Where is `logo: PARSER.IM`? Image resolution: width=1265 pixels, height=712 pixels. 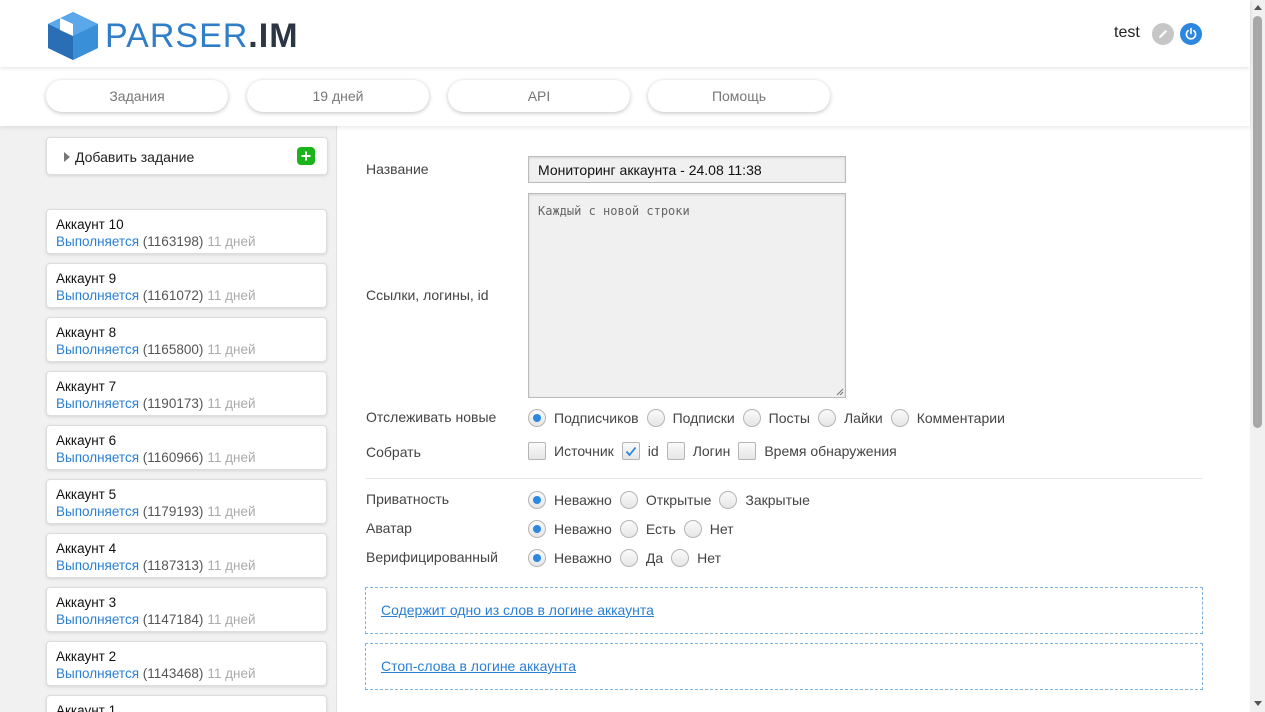
logo: PARSER.IM is located at coordinates (191, 35).